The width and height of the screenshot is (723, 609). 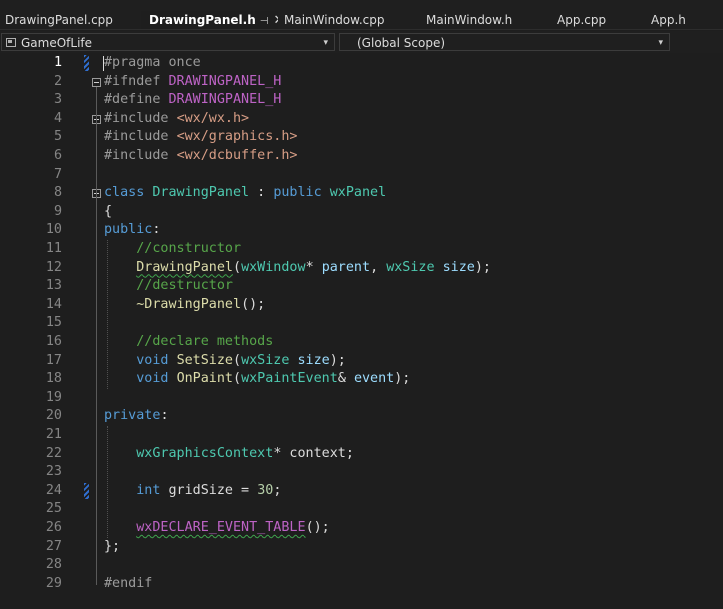 I want to click on code-text: #include <wx/dcbuffer.h>, so click(x=201, y=156).